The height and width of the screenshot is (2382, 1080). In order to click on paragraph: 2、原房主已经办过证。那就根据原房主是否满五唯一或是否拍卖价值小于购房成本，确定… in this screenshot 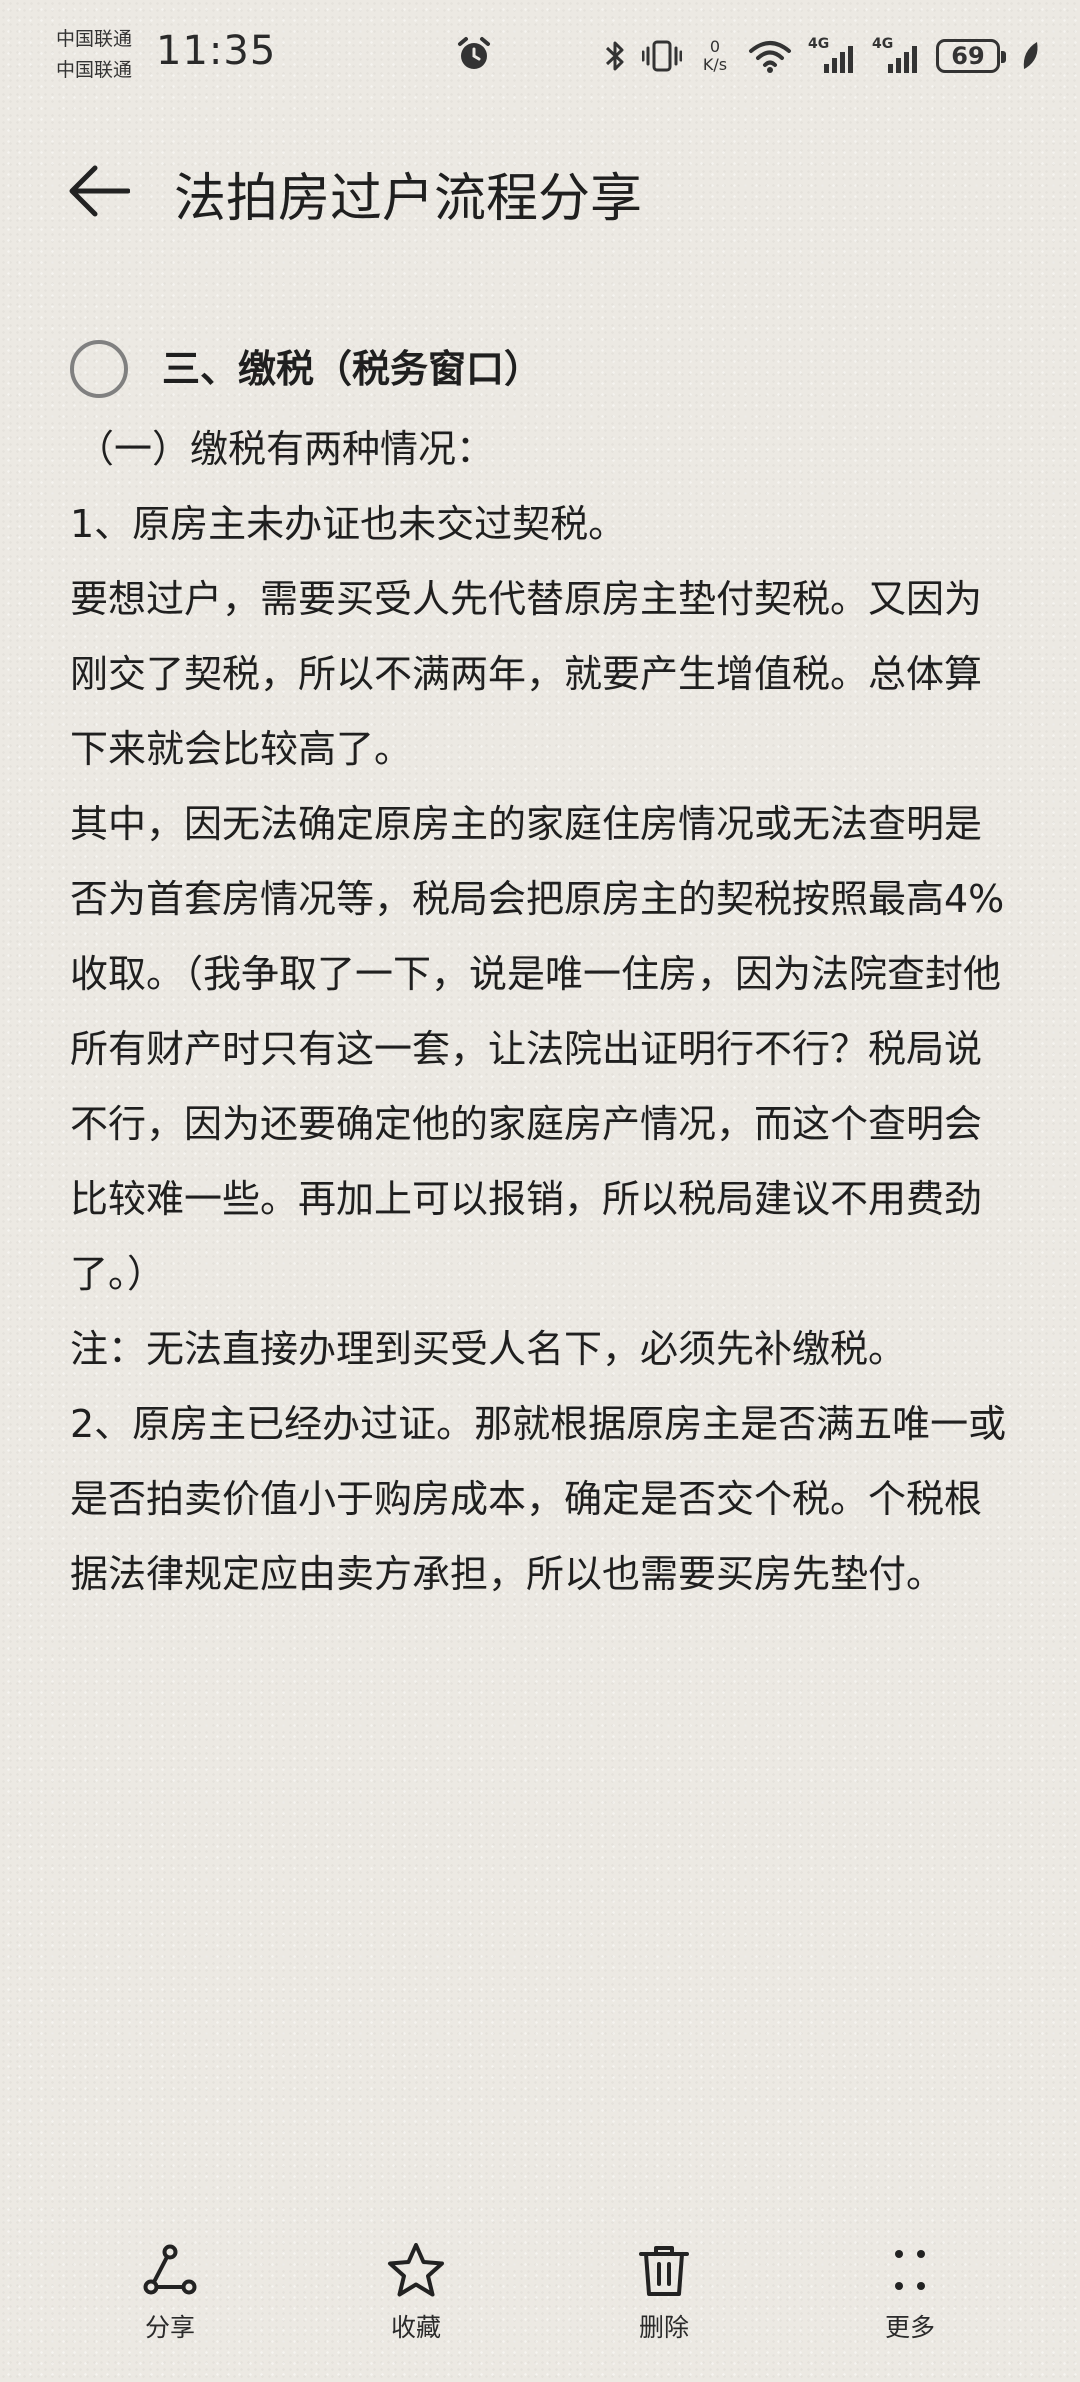, I will do `click(538, 1499)`.